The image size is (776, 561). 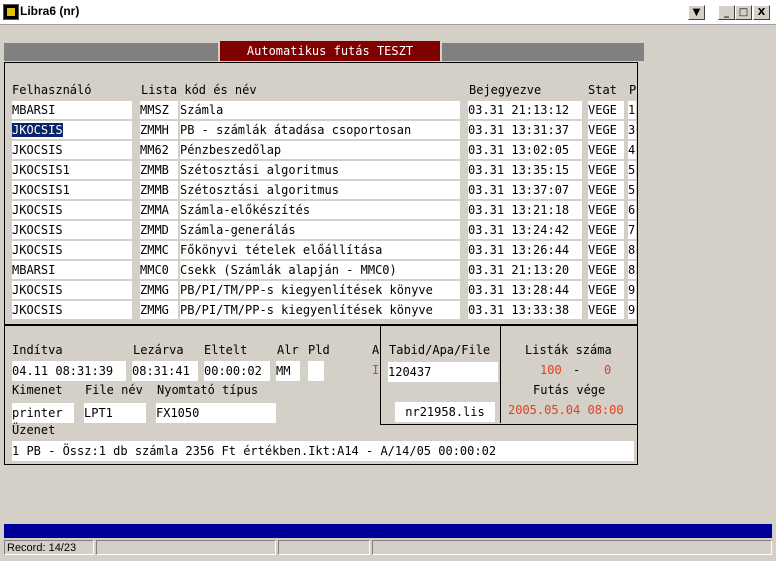 I want to click on header-p: P, so click(x=633, y=90).